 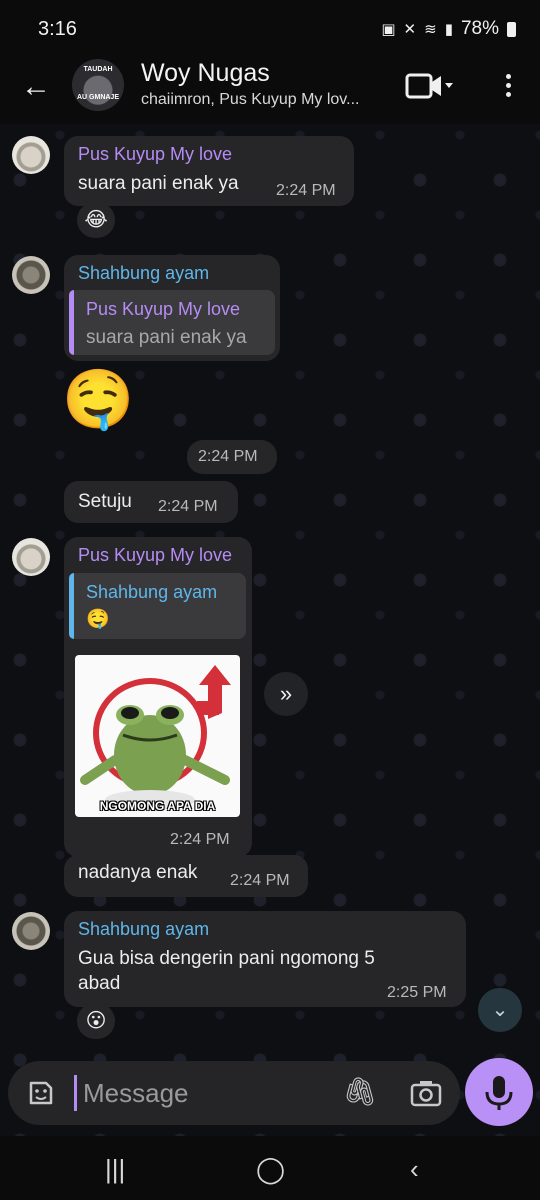 I want to click on emoji-message: 🤤, so click(x=98, y=400).